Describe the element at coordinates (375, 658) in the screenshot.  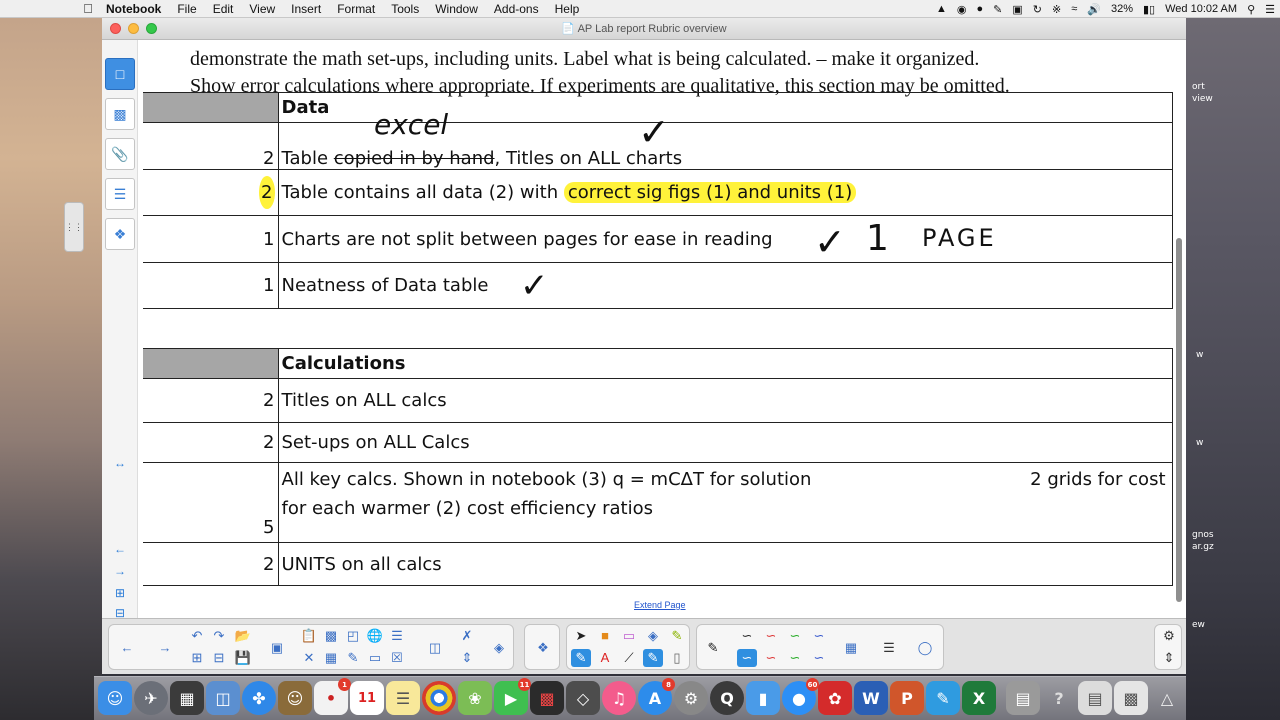
I see `display-icon: ▭` at that location.